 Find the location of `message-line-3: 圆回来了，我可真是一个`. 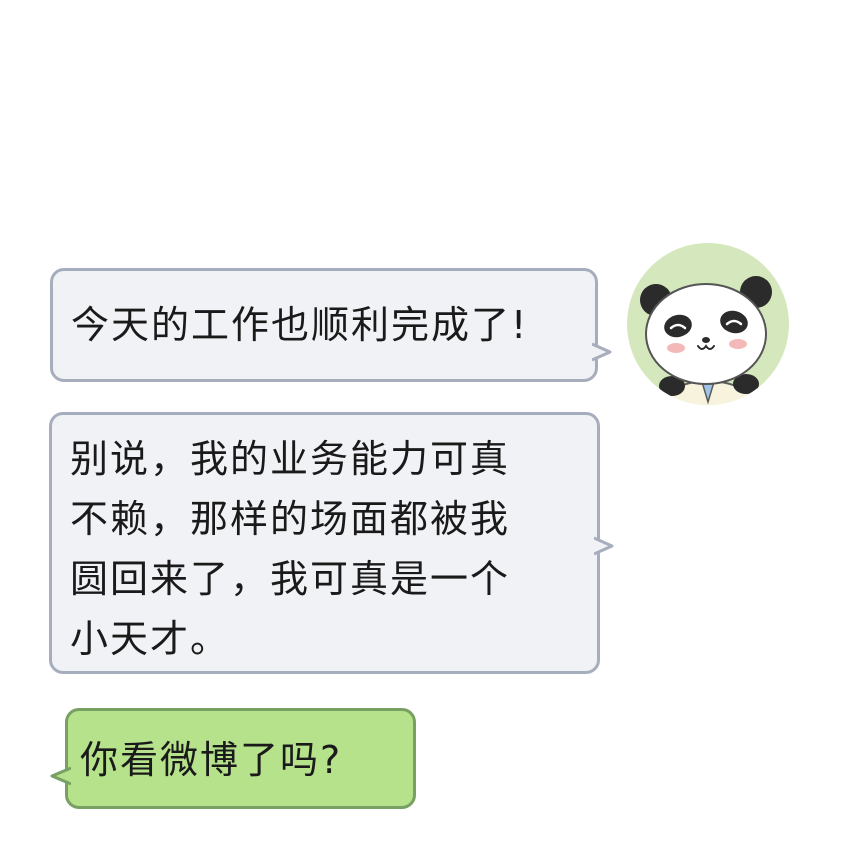

message-line-3: 圆回来了，我可真是一个 is located at coordinates (290, 579).